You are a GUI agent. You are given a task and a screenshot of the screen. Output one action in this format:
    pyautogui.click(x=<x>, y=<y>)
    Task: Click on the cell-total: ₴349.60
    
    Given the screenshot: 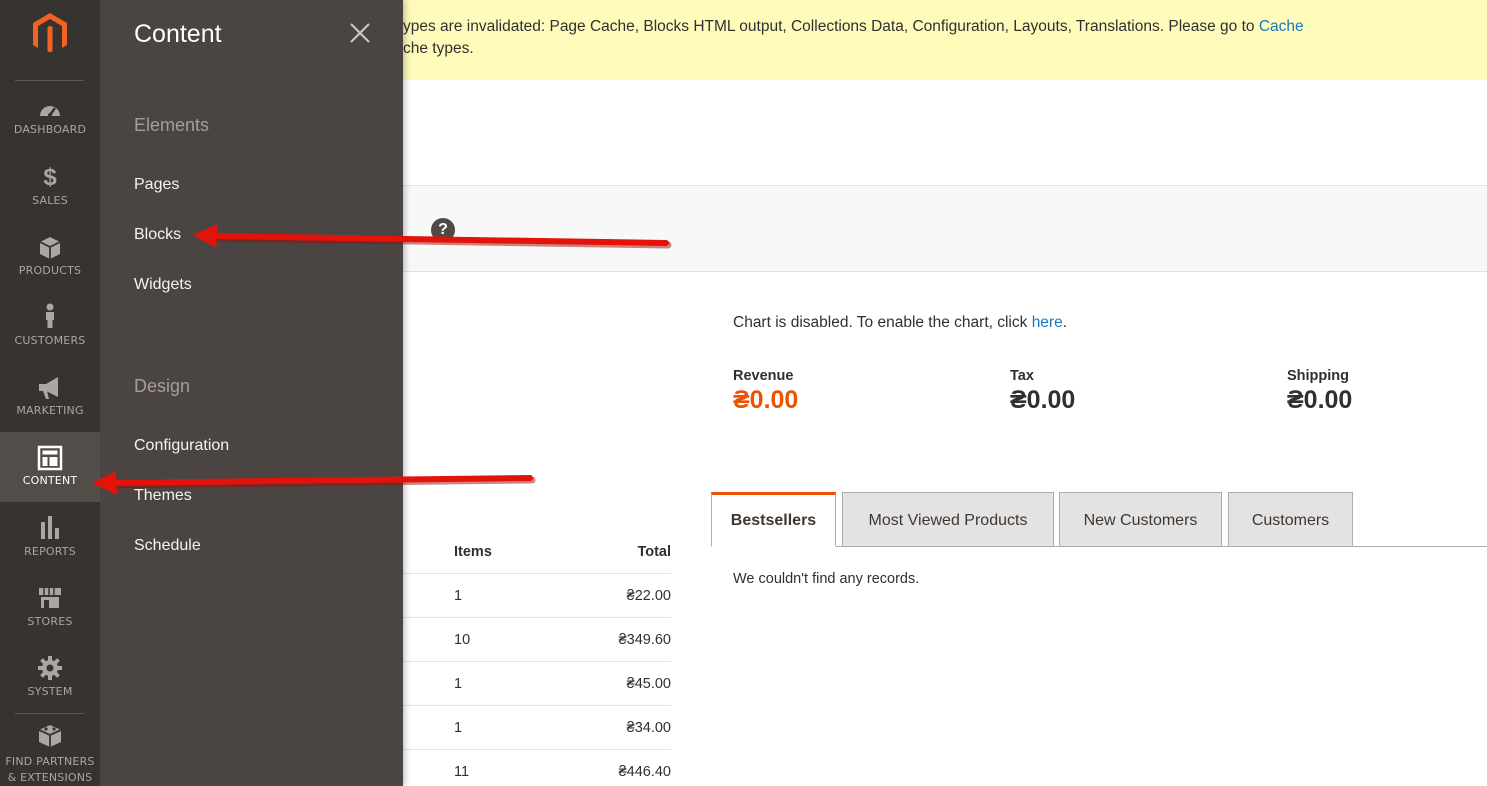 What is the action you would take?
    pyautogui.click(x=644, y=640)
    